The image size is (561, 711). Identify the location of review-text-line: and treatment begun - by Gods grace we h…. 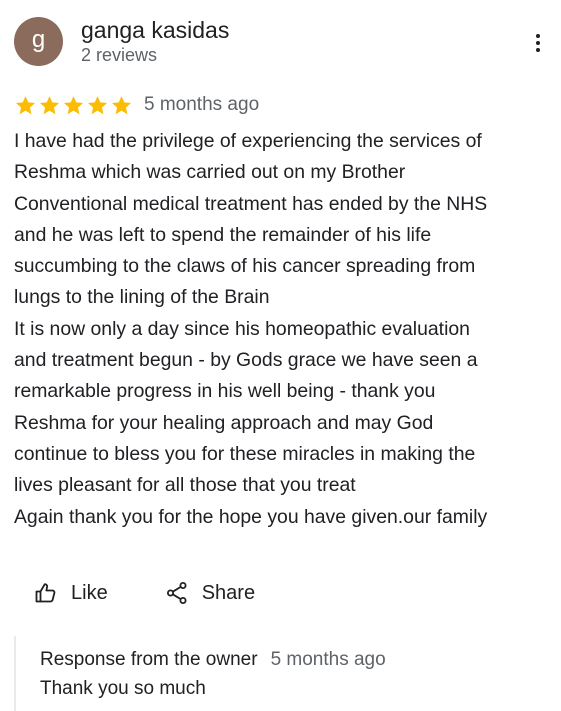
(246, 360).